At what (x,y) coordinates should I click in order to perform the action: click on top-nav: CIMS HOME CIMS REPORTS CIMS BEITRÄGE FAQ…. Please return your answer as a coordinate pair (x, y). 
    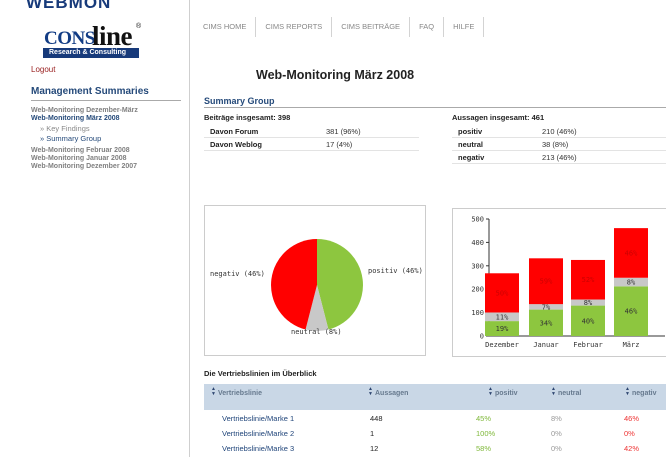
    Looking at the image, I should click on (341, 27).